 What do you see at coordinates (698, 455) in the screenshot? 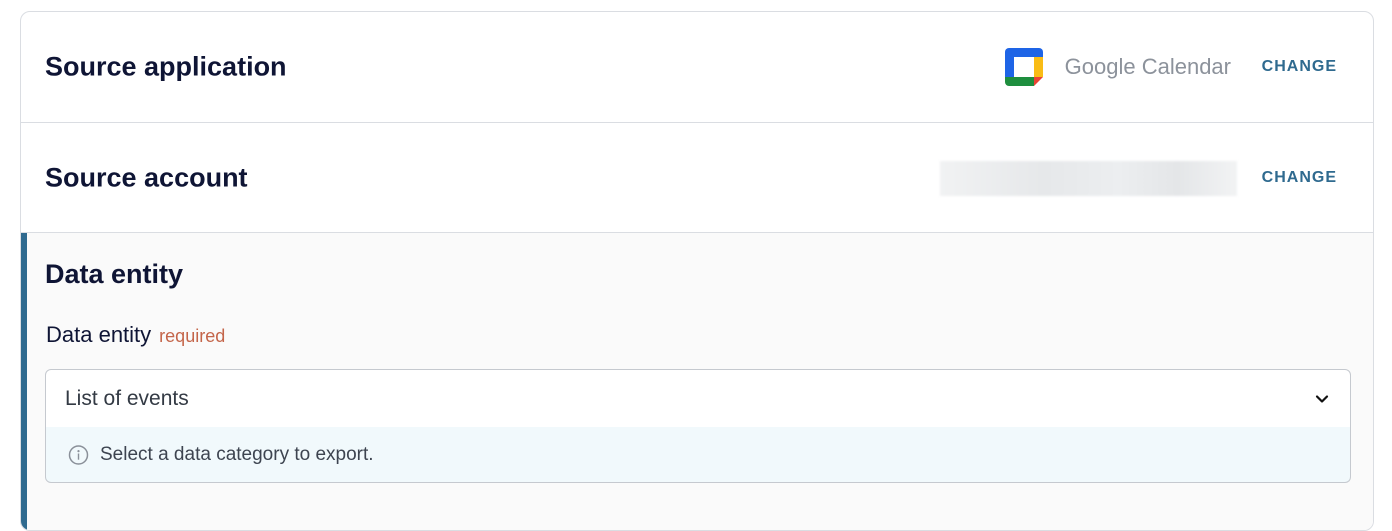
I see `data-entity-hint: Select a data category to export.` at bounding box center [698, 455].